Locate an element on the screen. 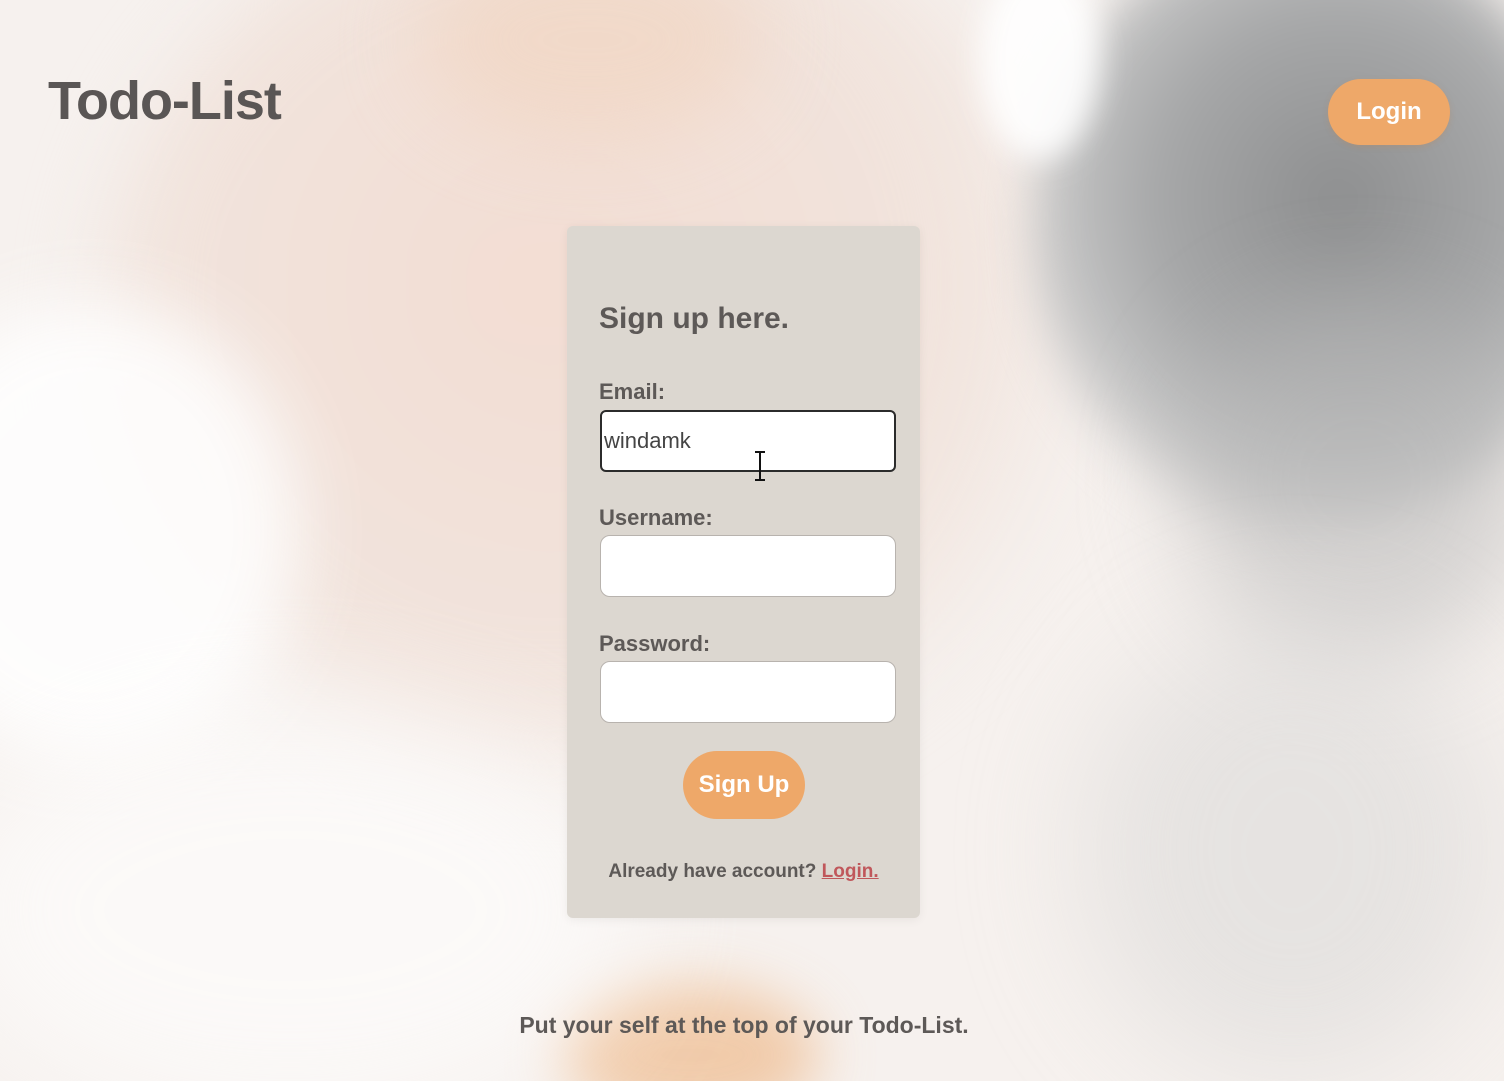 The height and width of the screenshot is (1081, 1504). text-cursor-icon is located at coordinates (760, 466).